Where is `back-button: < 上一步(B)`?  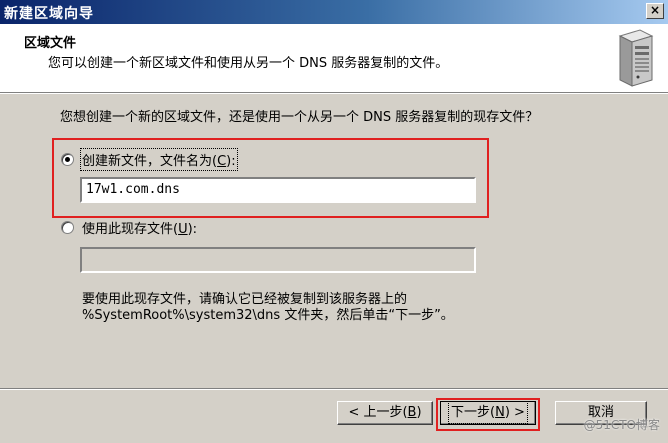
back-button: < 上一步(B) is located at coordinates (385, 413).